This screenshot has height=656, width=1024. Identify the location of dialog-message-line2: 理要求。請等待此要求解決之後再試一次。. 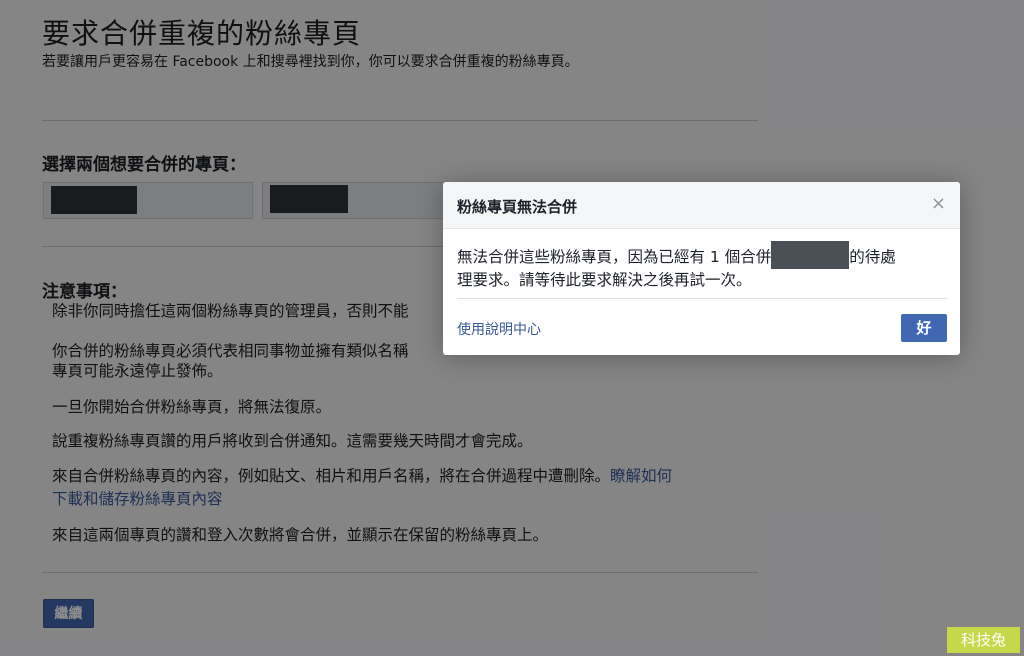
(604, 280).